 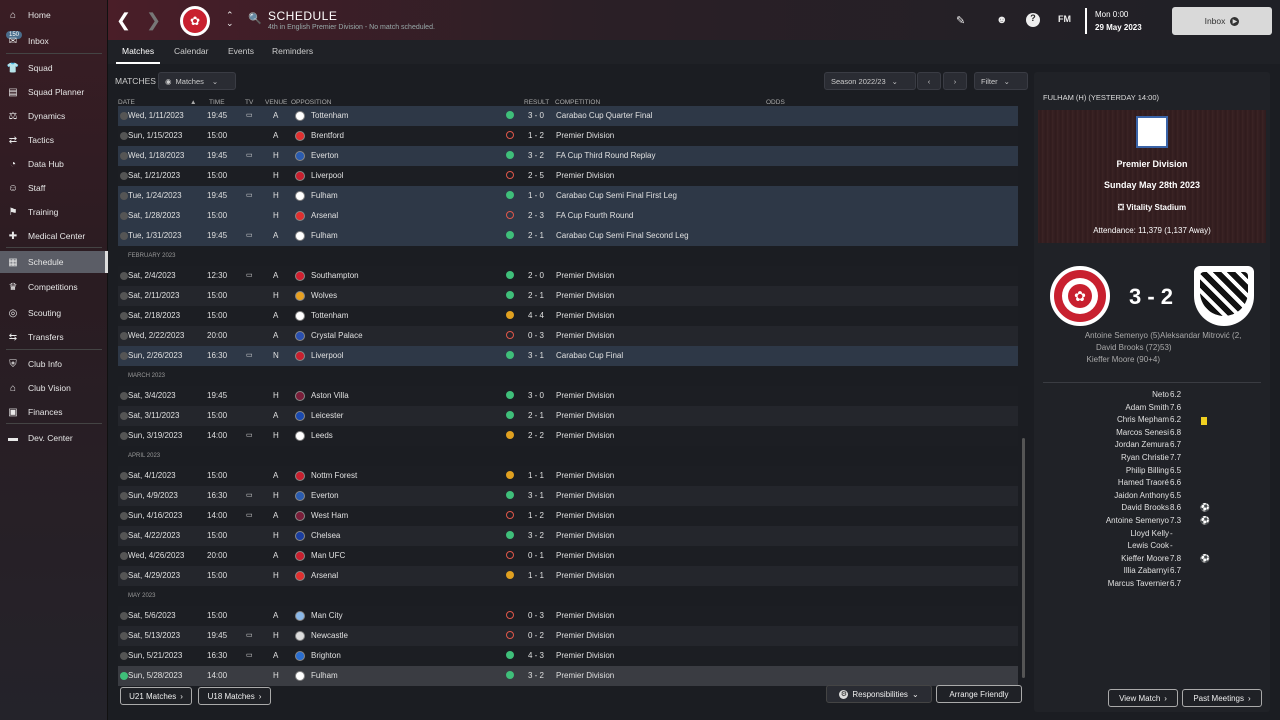 What do you see at coordinates (311, 102) in the screenshot?
I see `col-opposition: OPPOSITION` at bounding box center [311, 102].